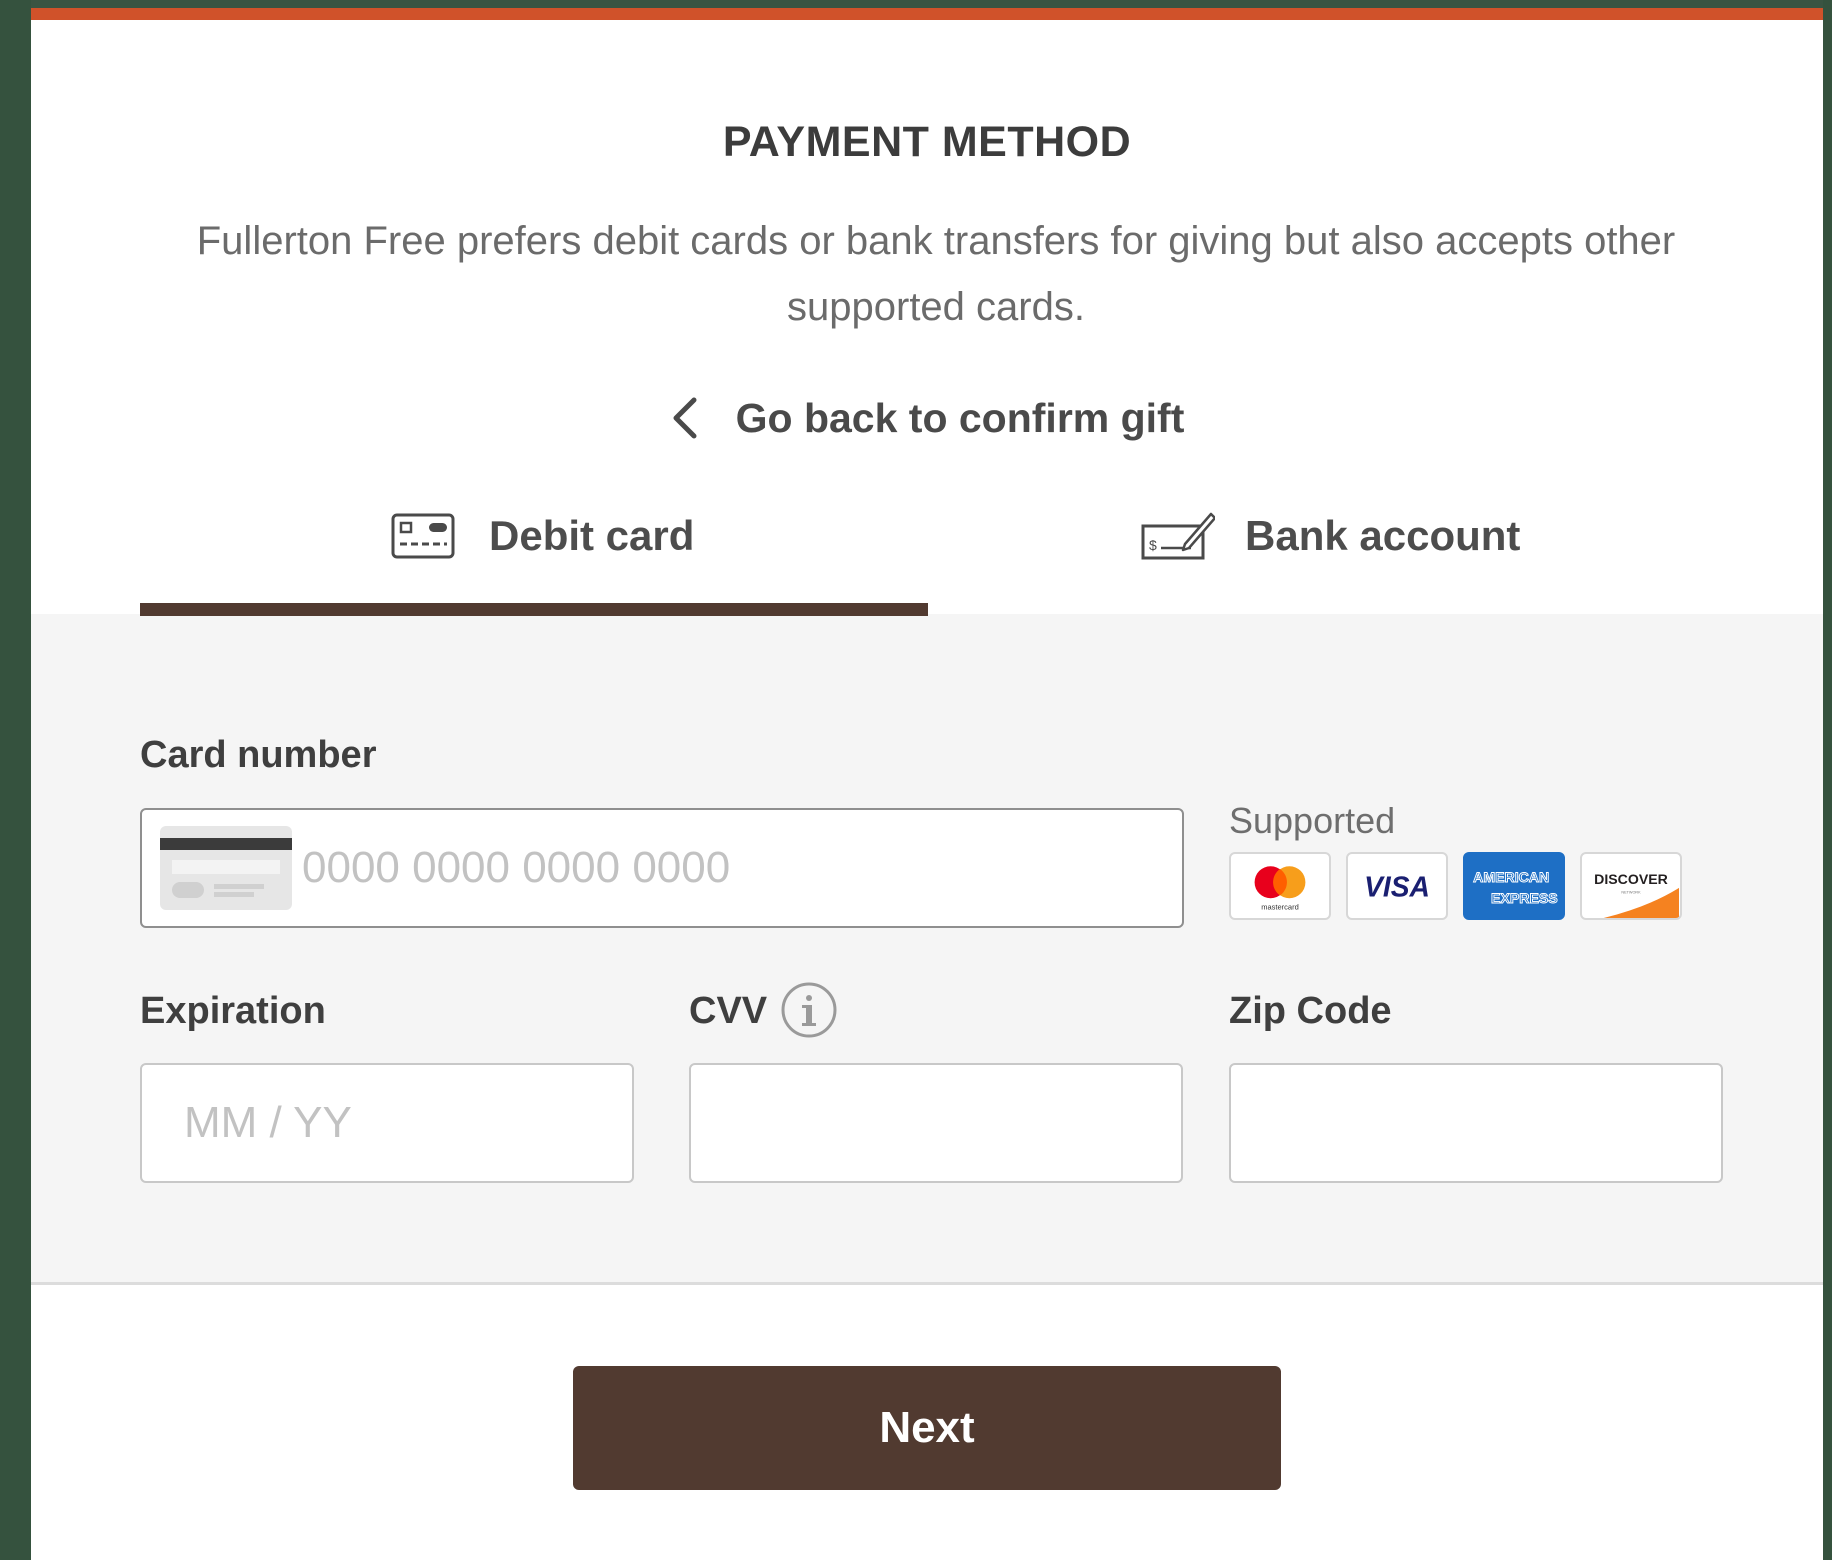 The height and width of the screenshot is (1560, 1832). I want to click on active-tab-indicator, so click(534, 609).